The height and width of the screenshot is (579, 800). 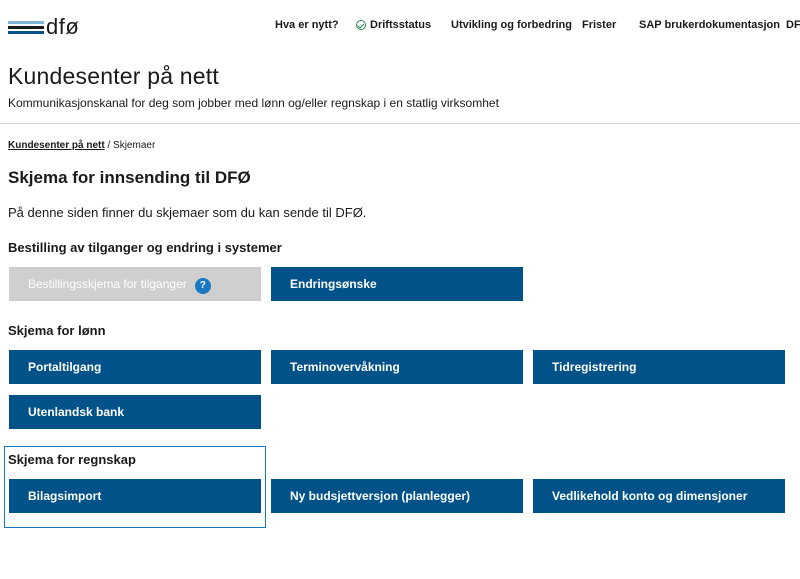 I want to click on nav-driftsstatus-label: Driftsstatus, so click(x=401, y=25).